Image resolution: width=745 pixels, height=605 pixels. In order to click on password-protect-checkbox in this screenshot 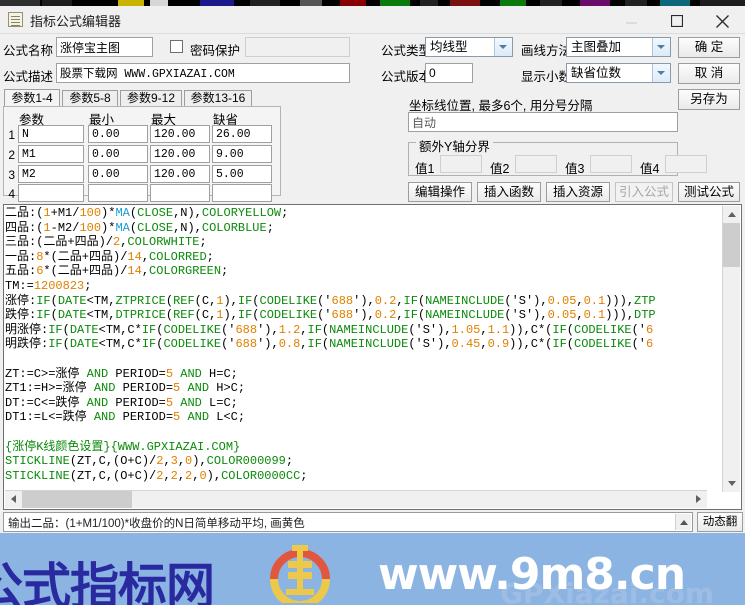, I will do `click(176, 46)`.